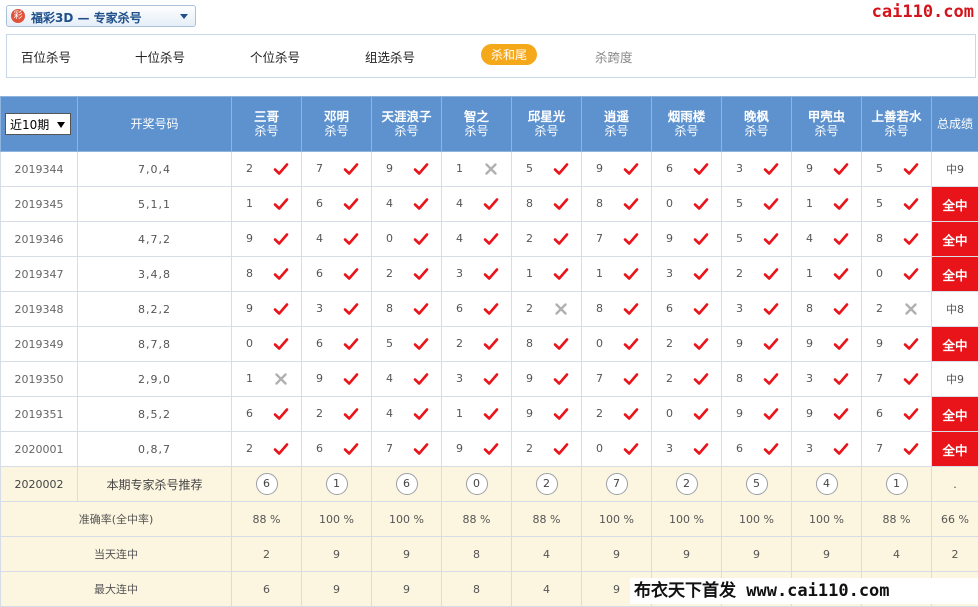 The width and height of the screenshot is (978, 607). Describe the element at coordinates (617, 124) in the screenshot. I see `expert-header: 逍遥杀号` at that location.